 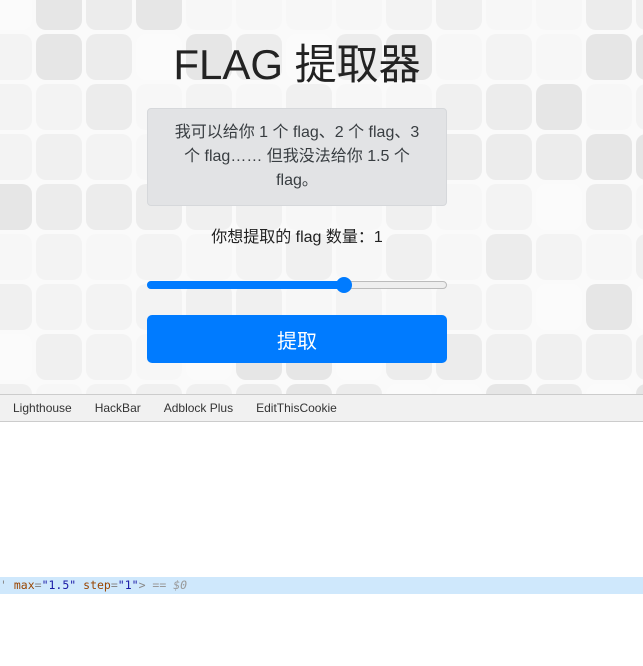 What do you see at coordinates (166, 585) in the screenshot?
I see `console-ref: == $0` at bounding box center [166, 585].